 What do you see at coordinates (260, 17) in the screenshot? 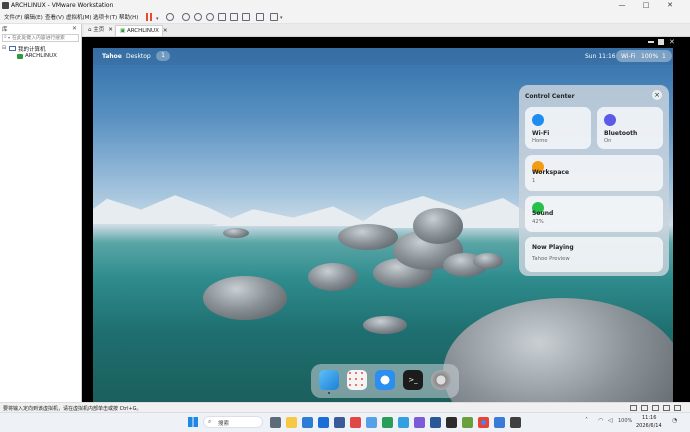
I see `fullscreen-icon` at bounding box center [260, 17].